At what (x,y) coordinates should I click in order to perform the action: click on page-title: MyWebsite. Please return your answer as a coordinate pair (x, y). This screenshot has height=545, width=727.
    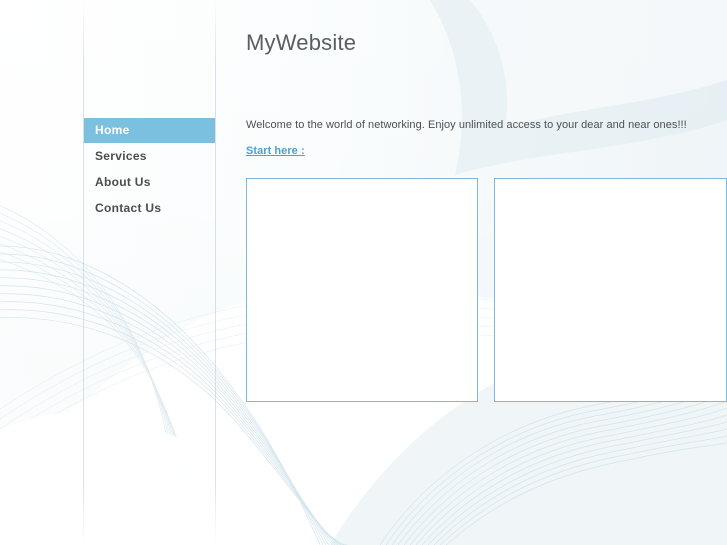
    Looking at the image, I should click on (301, 42).